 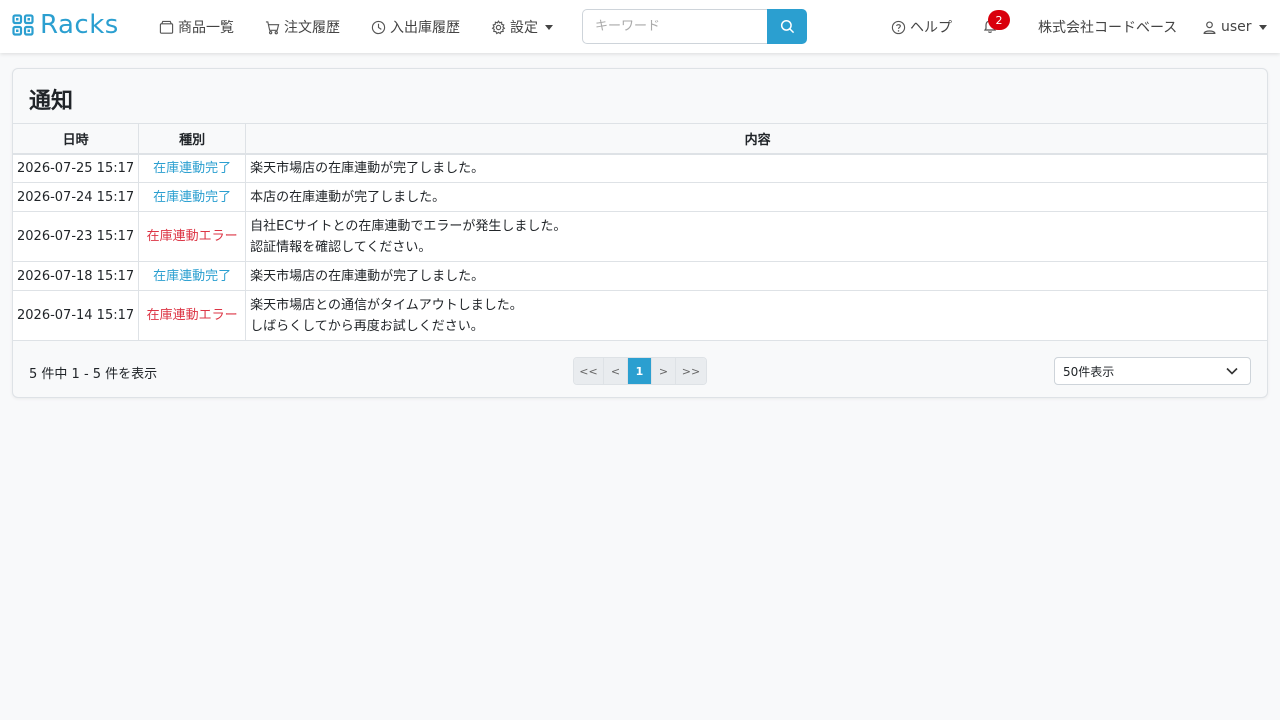 I want to click on pager-prev: <, so click(x=616, y=371).